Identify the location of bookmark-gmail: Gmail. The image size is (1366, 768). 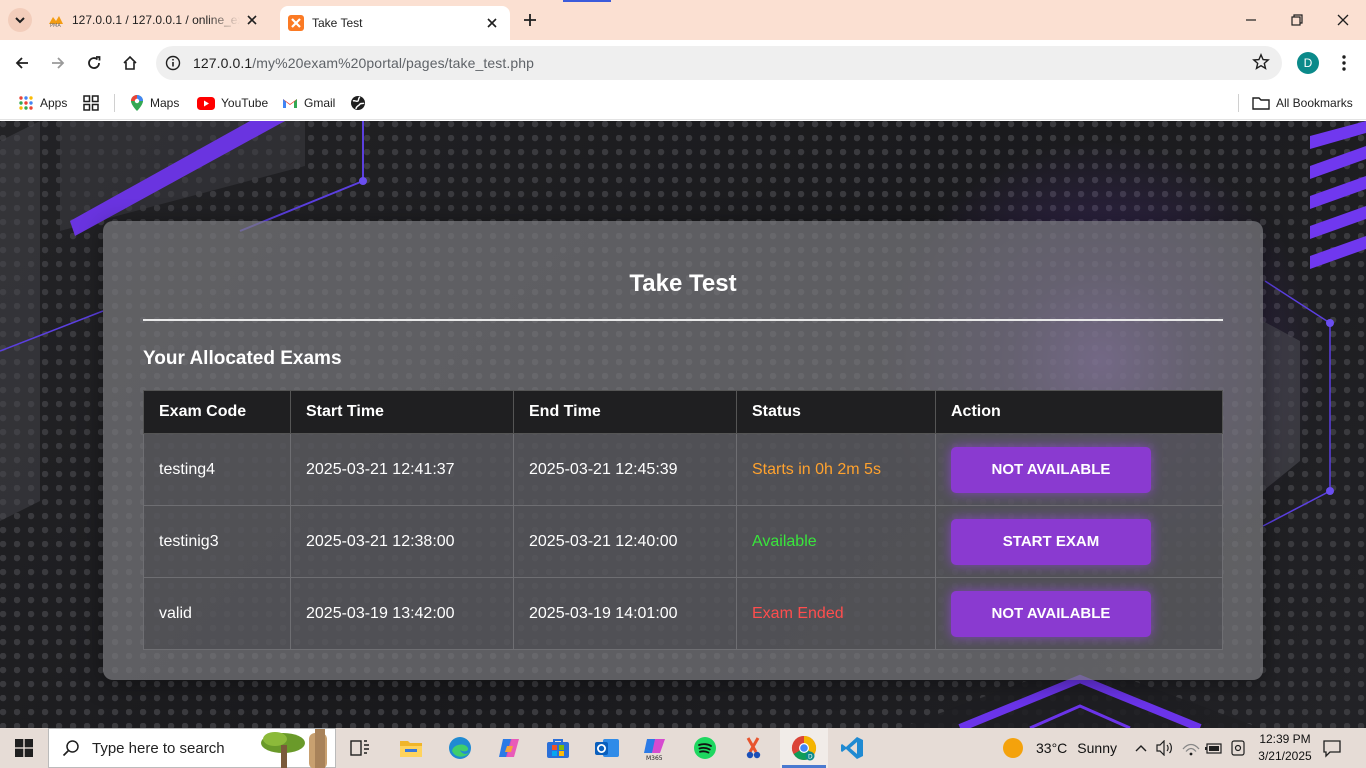
(308, 103).